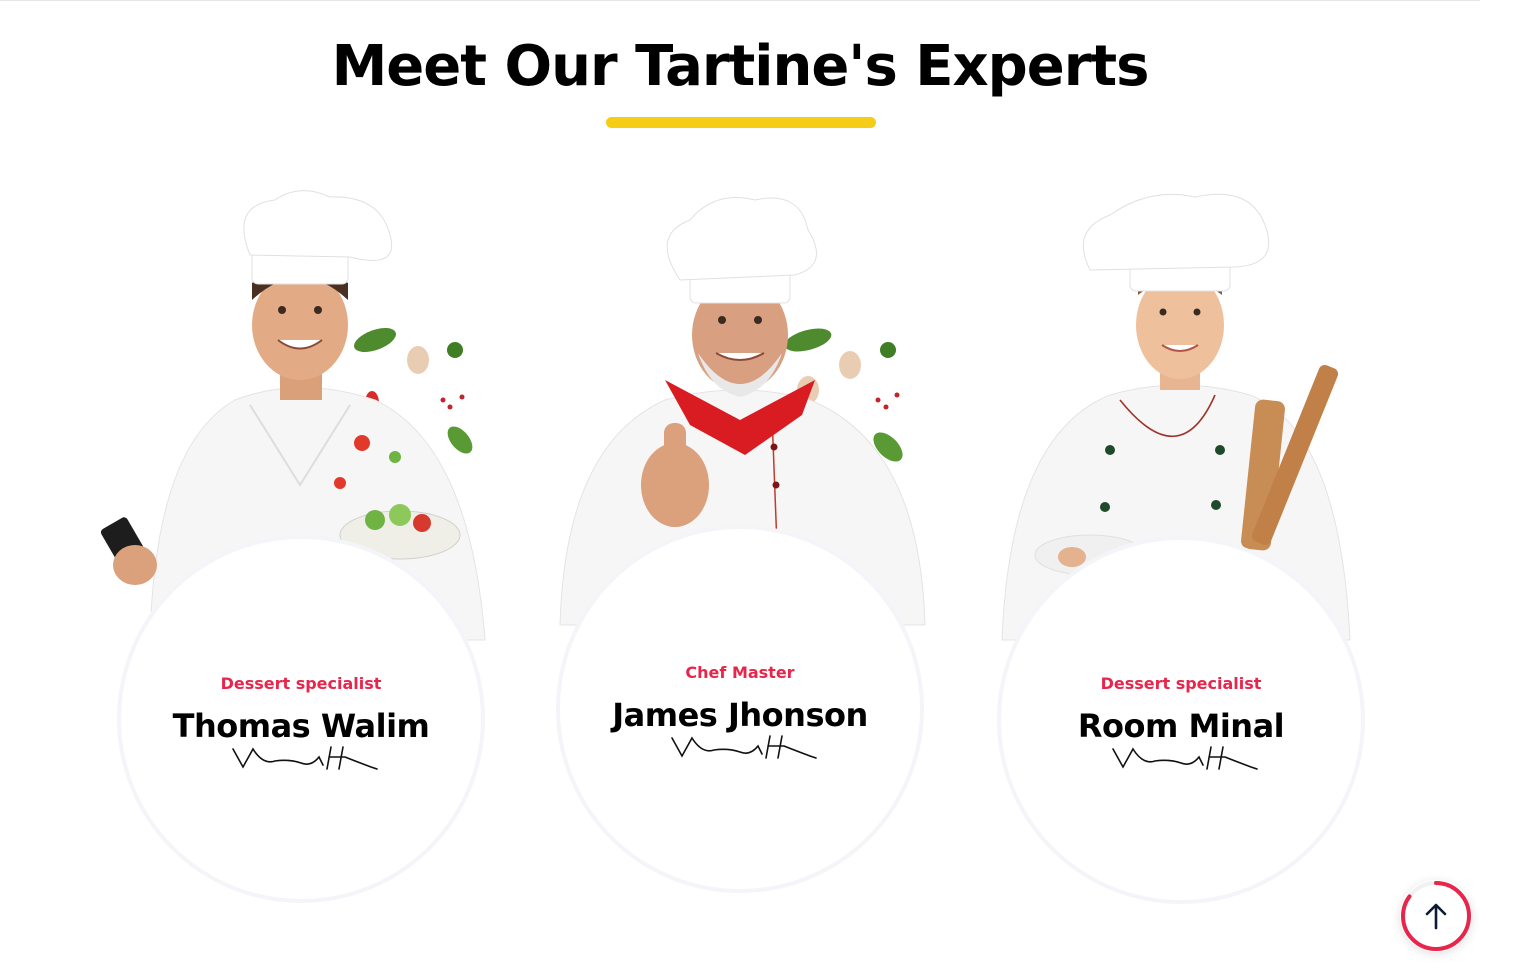 This screenshot has width=1518, height=969. I want to click on chef-info-circle: Dessert specialist Room Minal, so click(1181, 720).